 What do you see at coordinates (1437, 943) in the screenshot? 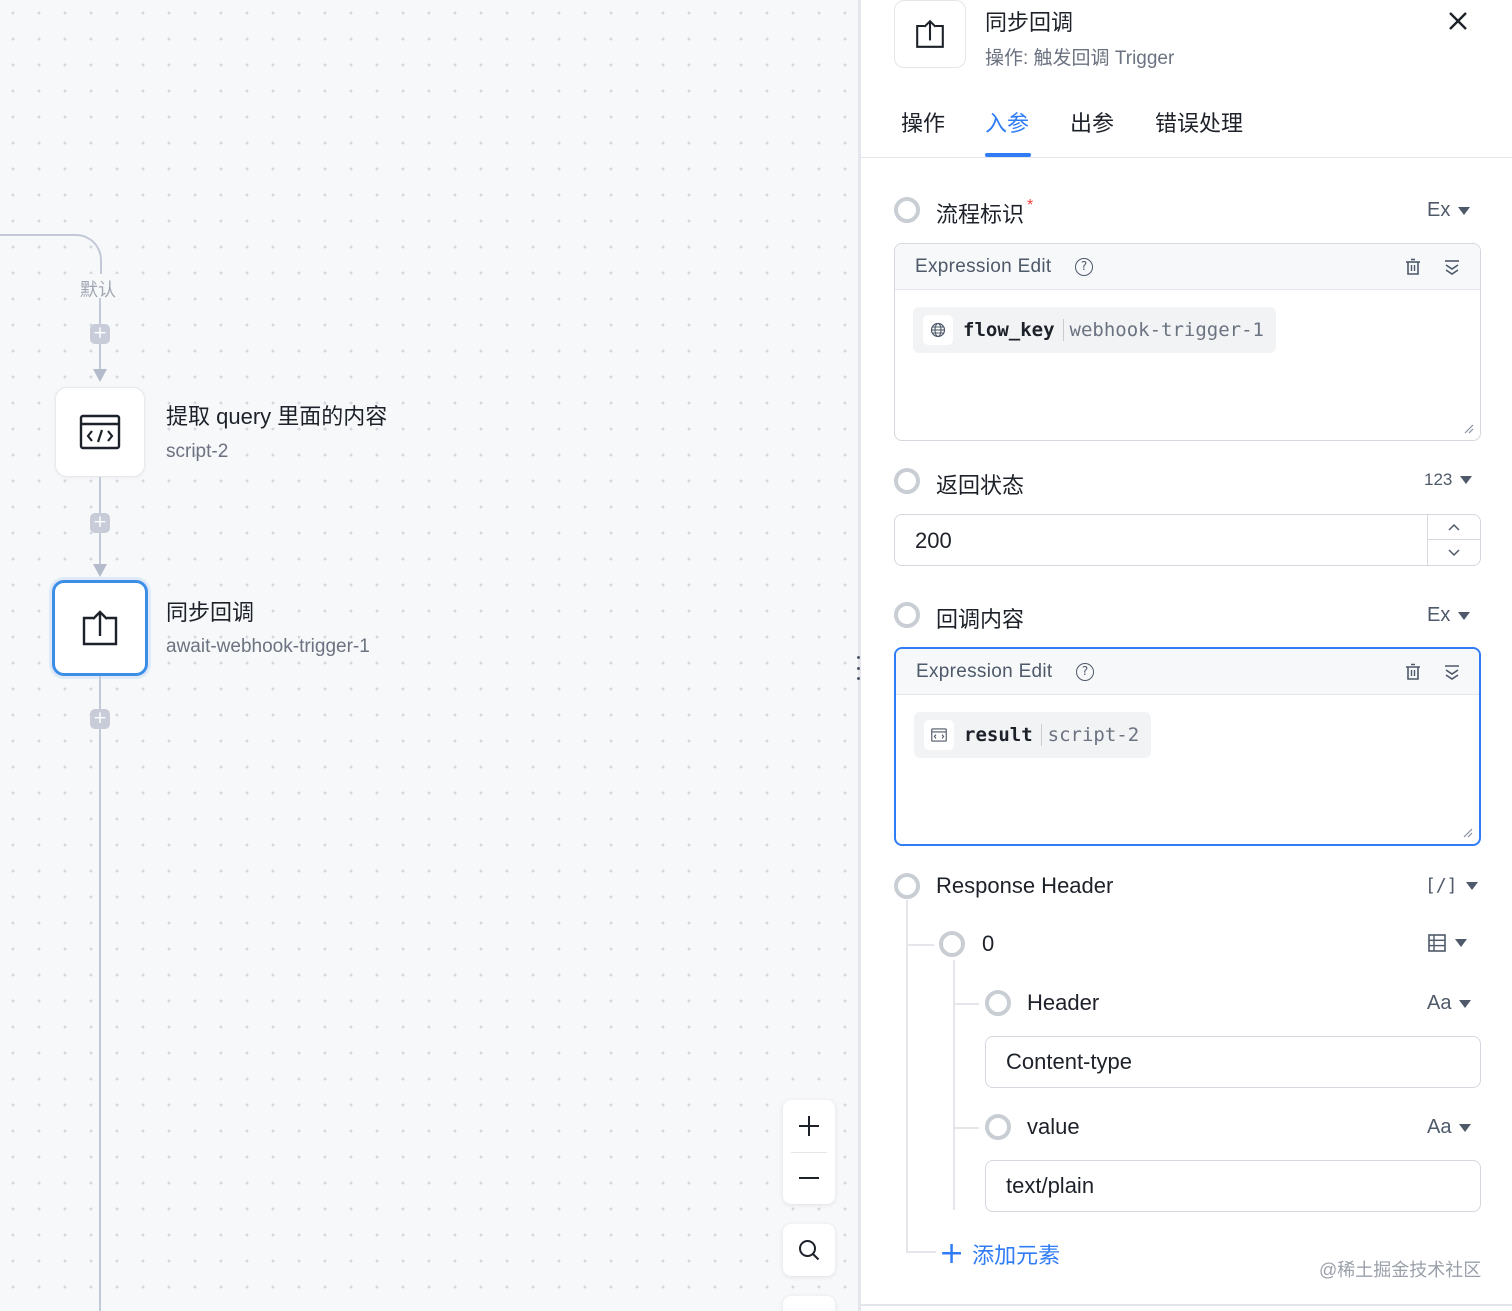
I see `table-icon` at bounding box center [1437, 943].